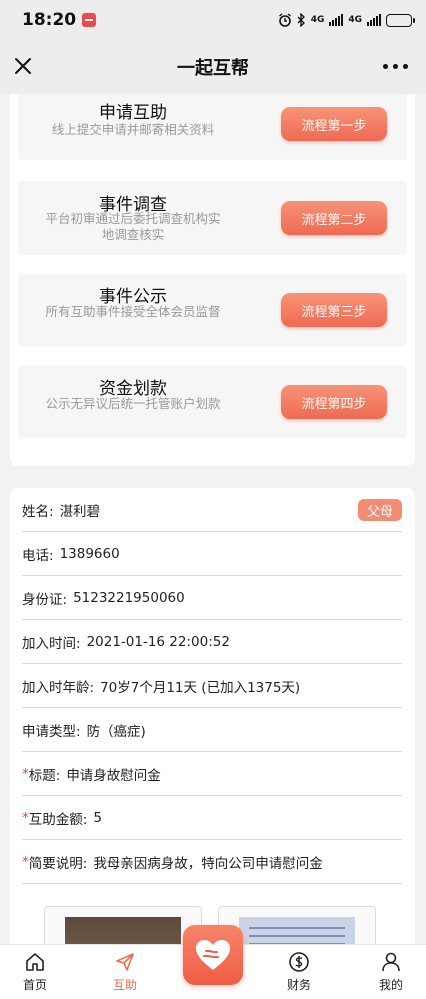 The width and height of the screenshot is (426, 999). Describe the element at coordinates (212, 818) in the screenshot. I see `amount-row: * 互助金额: 5` at that location.